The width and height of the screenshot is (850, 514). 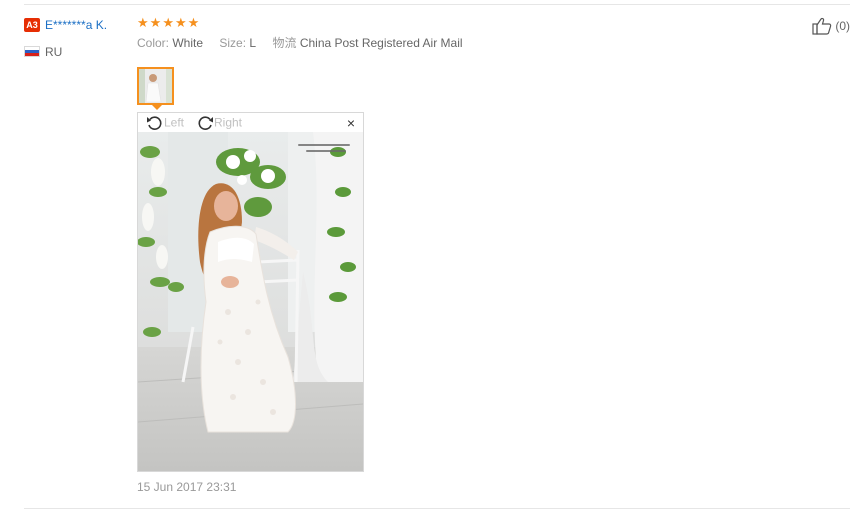 What do you see at coordinates (32, 52) in the screenshot?
I see `russia-flag-icon` at bounding box center [32, 52].